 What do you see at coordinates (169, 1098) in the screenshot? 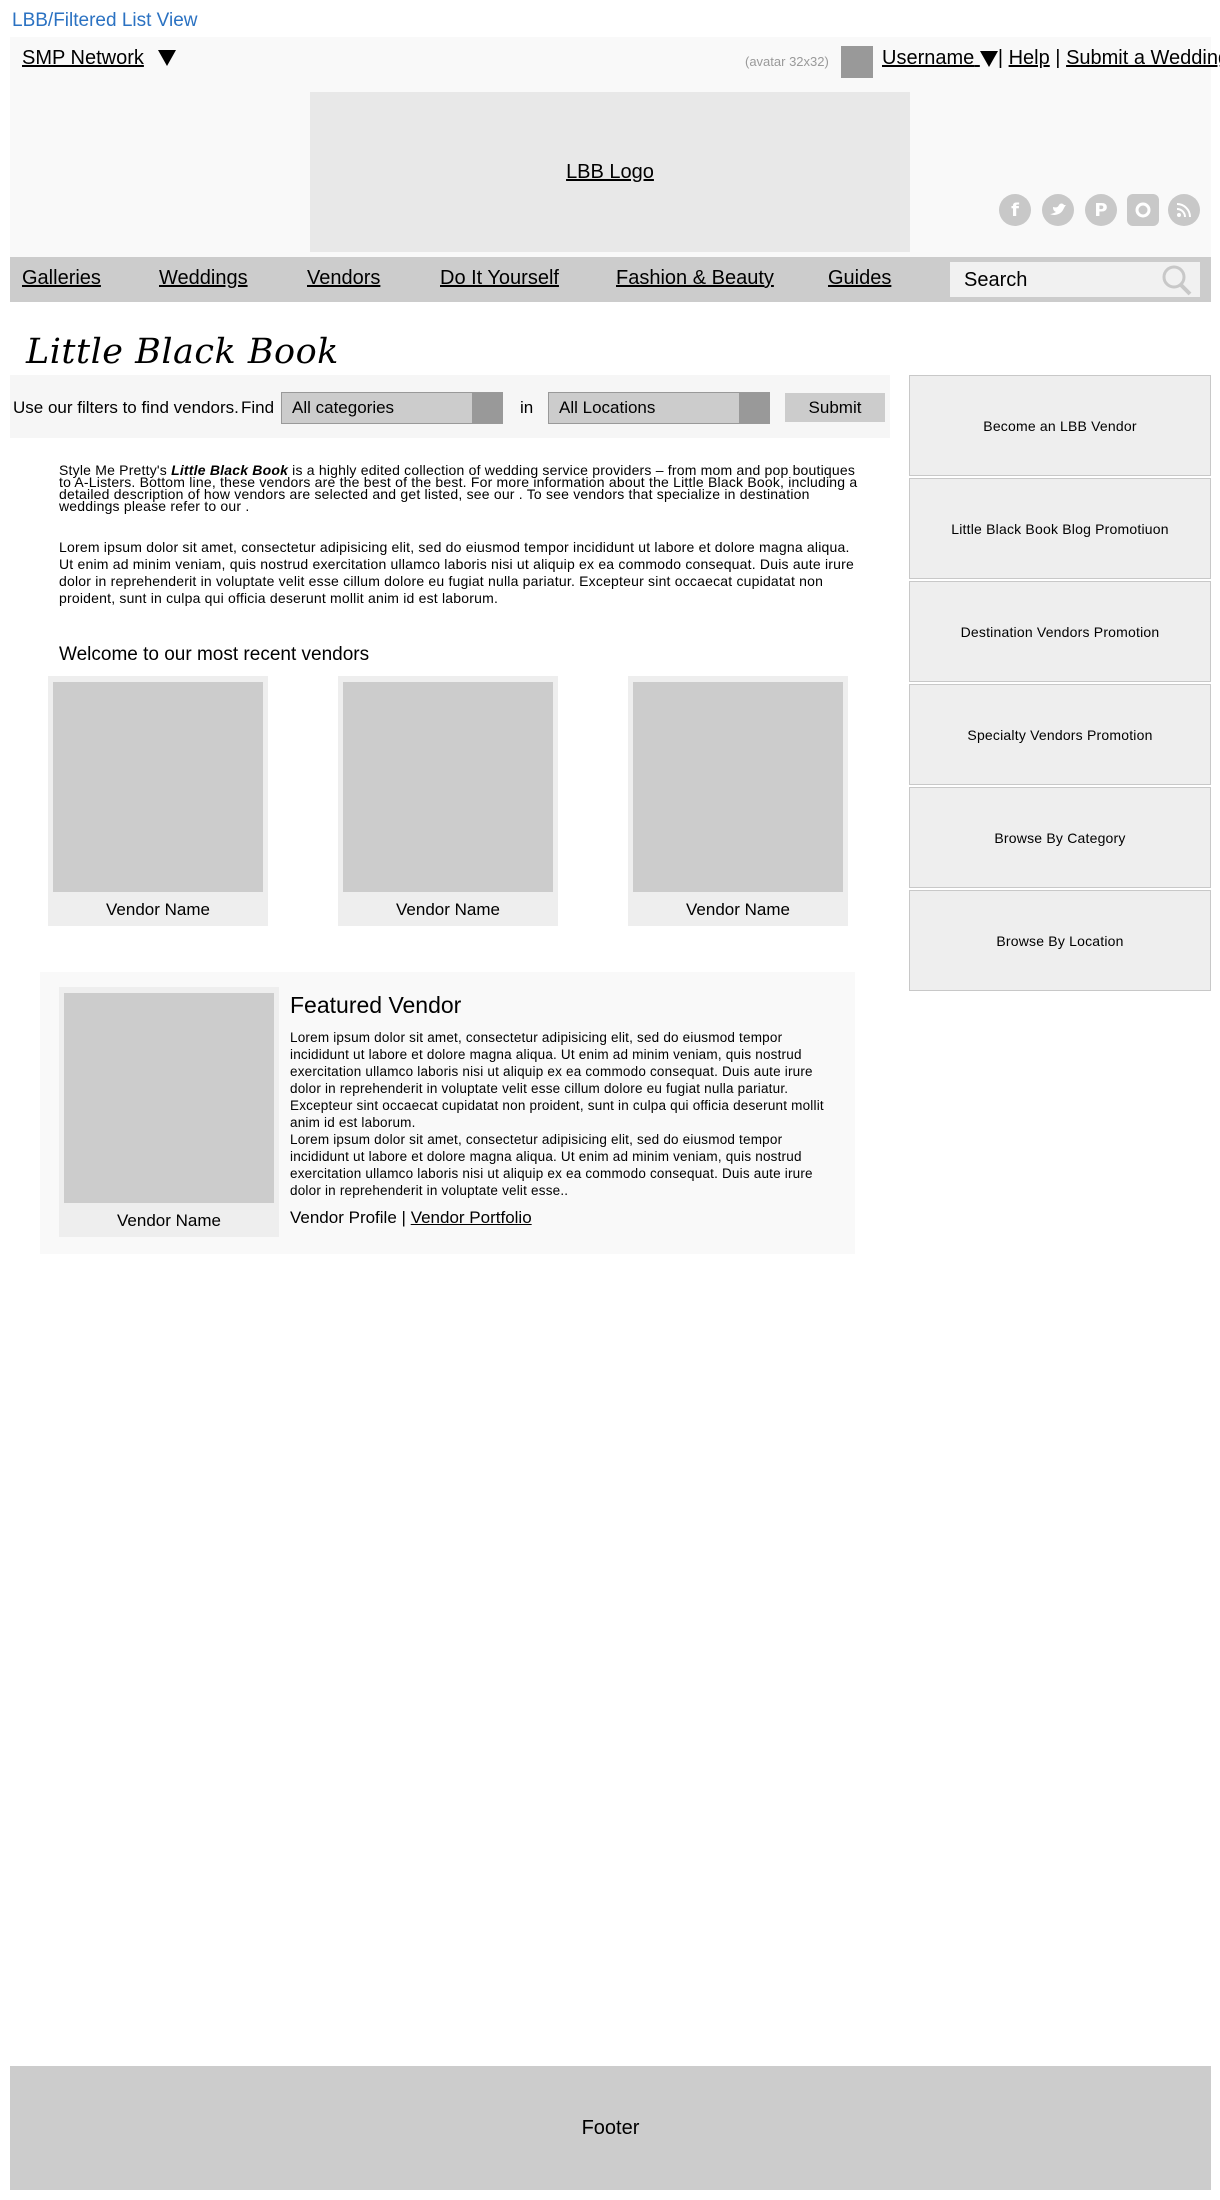
I see `featured-vendor-image` at bounding box center [169, 1098].